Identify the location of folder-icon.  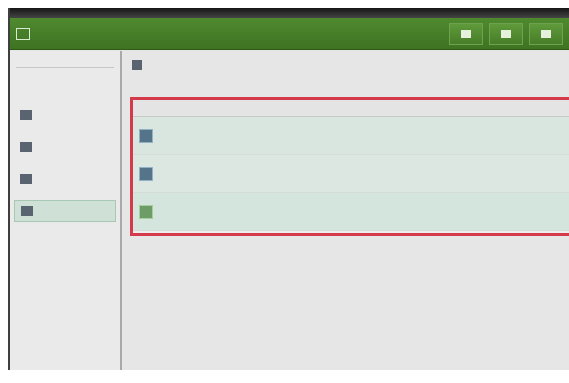
(137, 65).